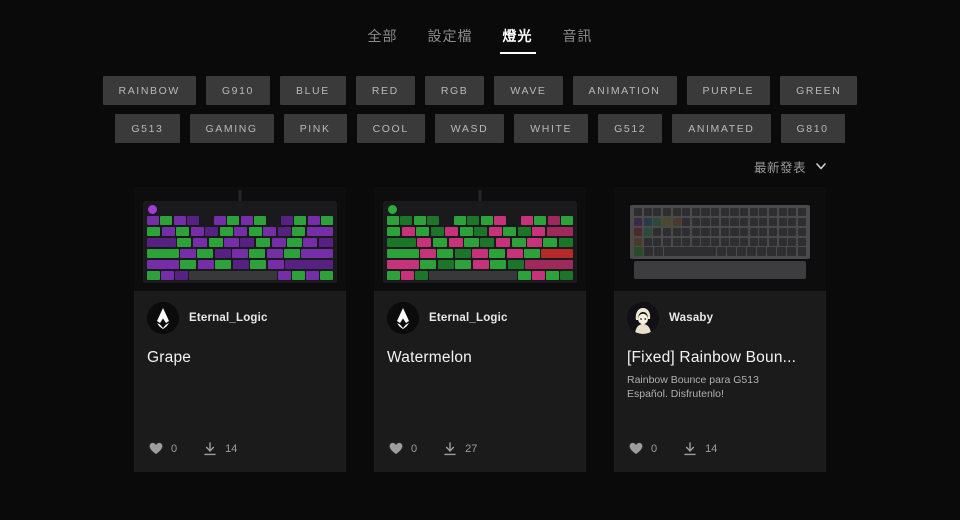 The height and width of the screenshot is (520, 960). I want to click on tag-chip-animated: ANIMATED, so click(721, 128).